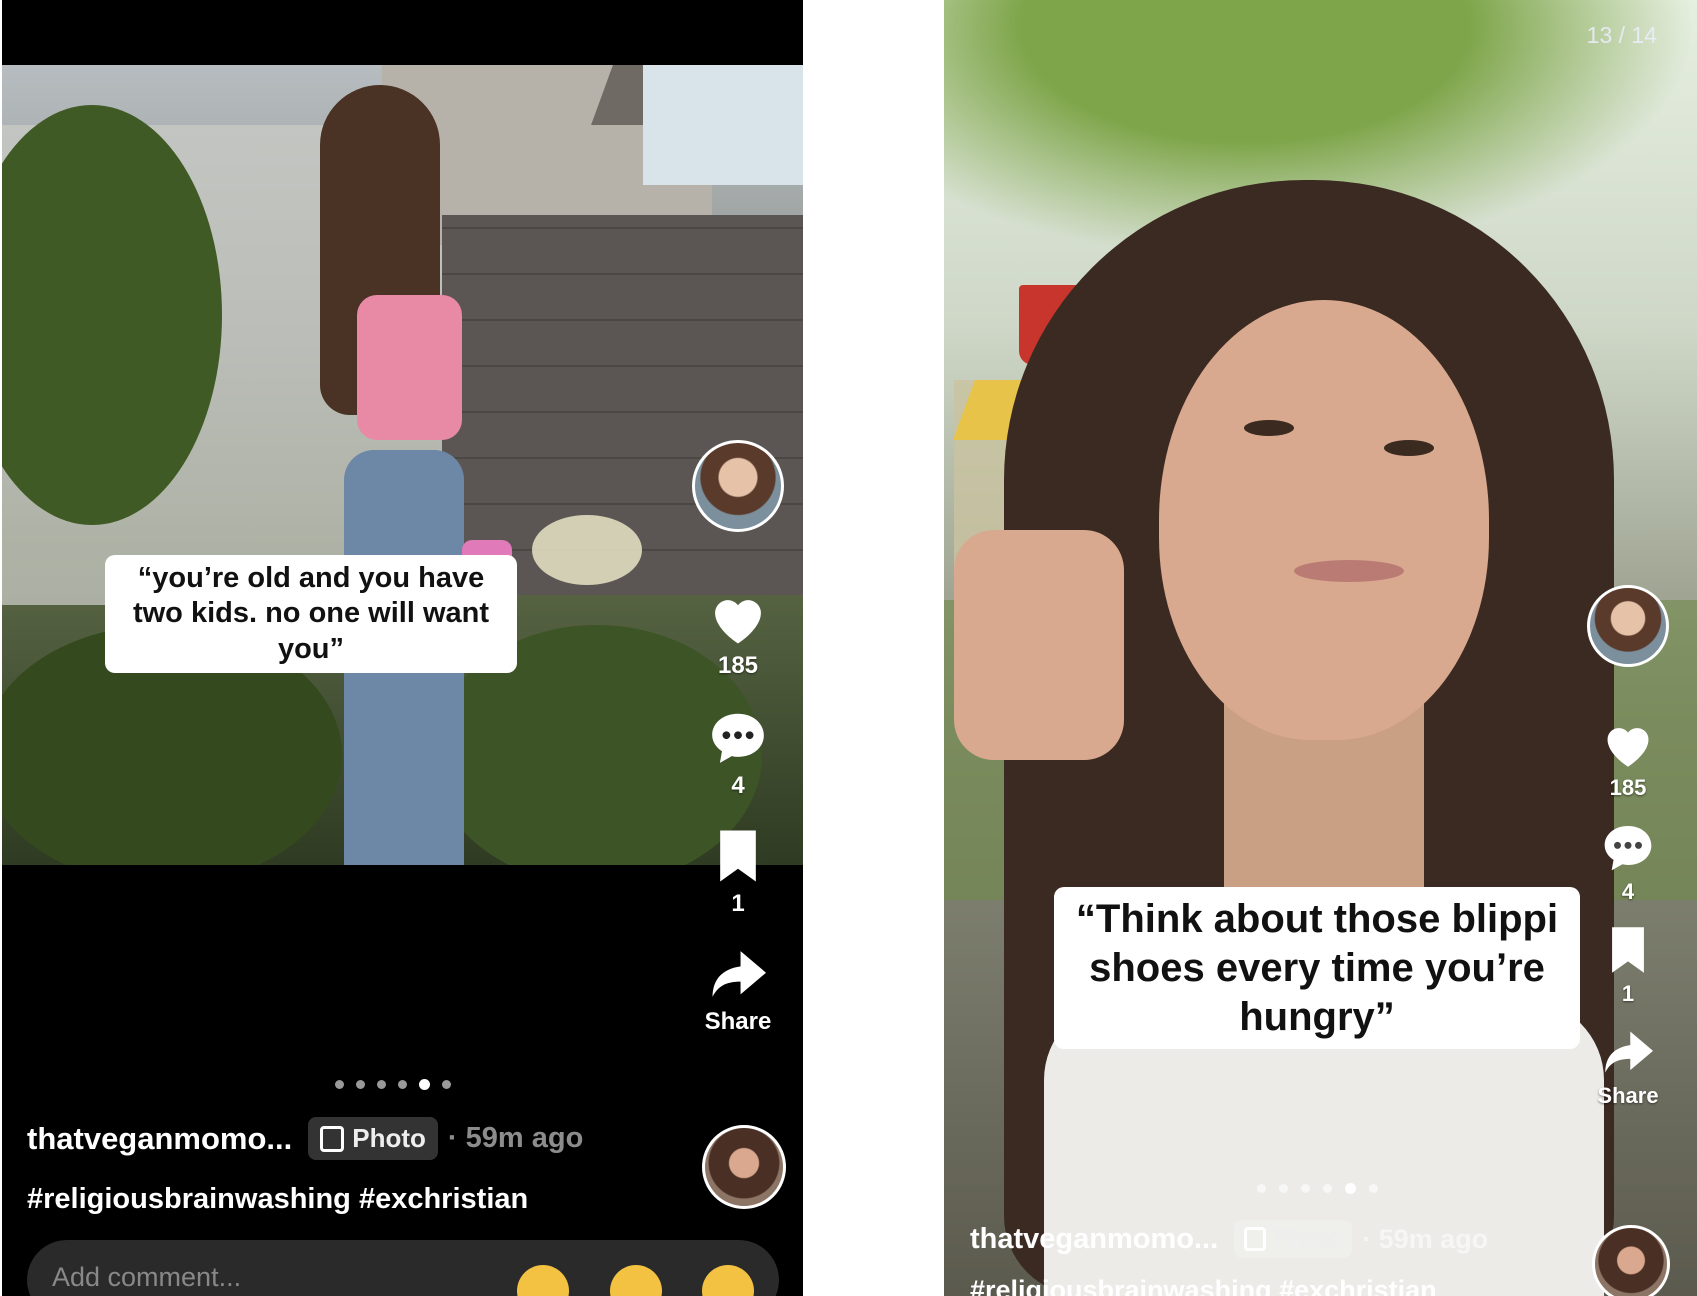  Describe the element at coordinates (1039, 645) in the screenshot. I see `person-hand` at that location.